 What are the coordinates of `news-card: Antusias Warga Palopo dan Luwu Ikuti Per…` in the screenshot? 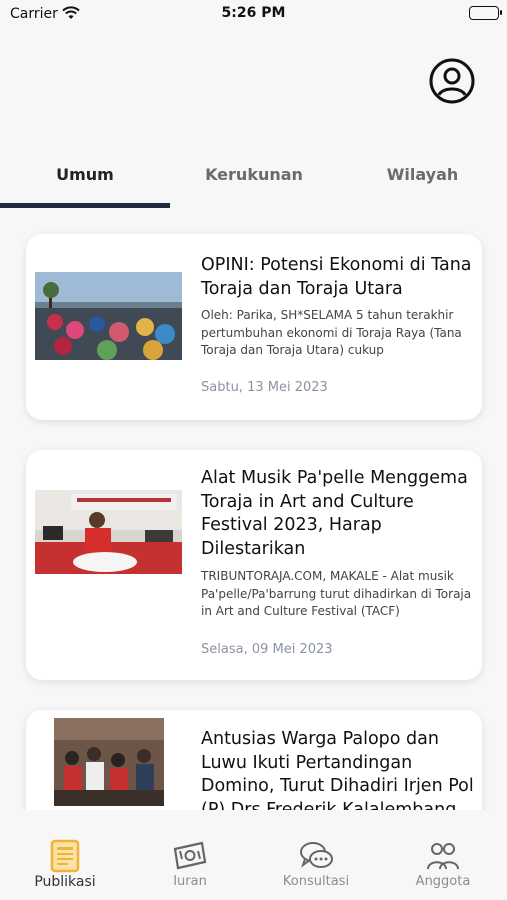 It's located at (254, 760).